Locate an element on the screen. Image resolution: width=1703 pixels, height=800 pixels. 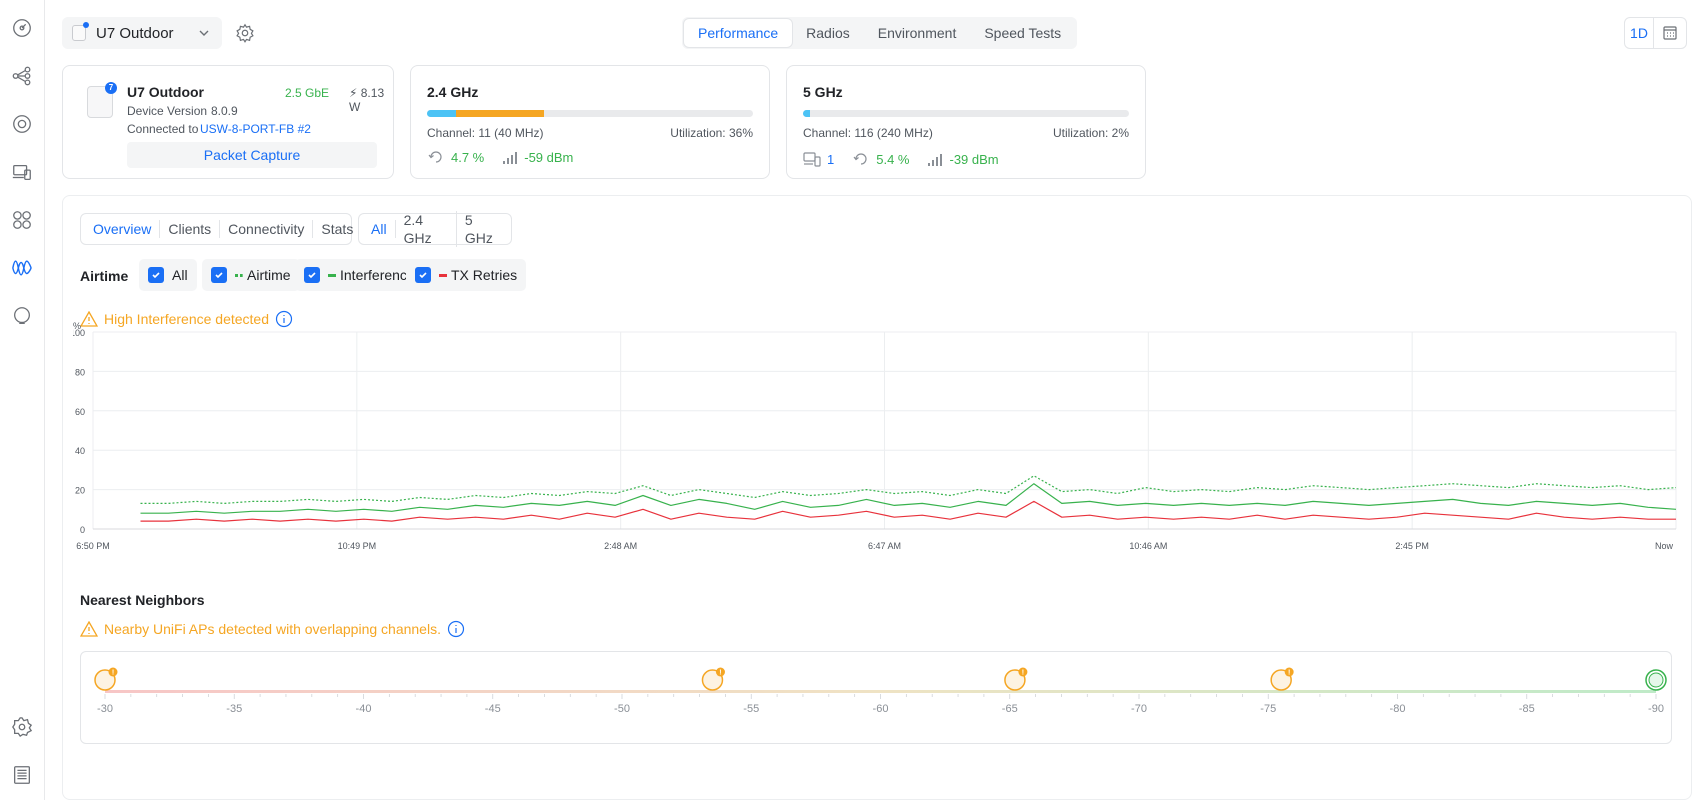
innerspace-icon is located at coordinates (22, 316).